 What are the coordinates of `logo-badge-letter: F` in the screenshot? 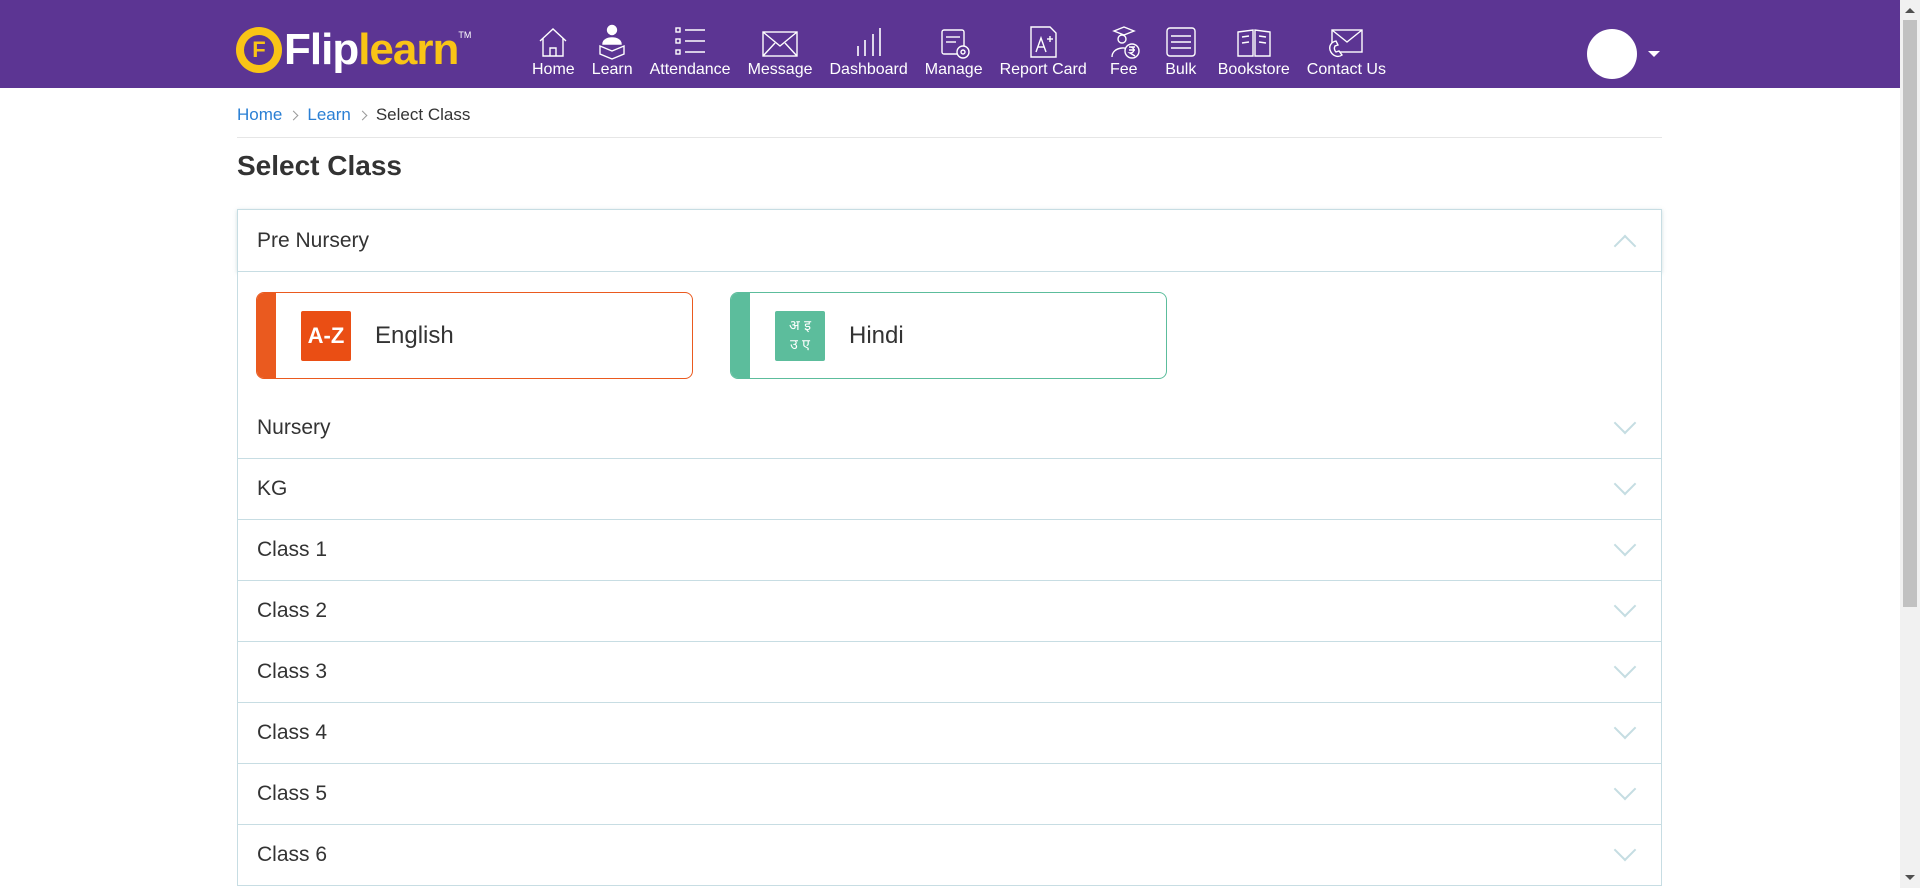 It's located at (259, 50).